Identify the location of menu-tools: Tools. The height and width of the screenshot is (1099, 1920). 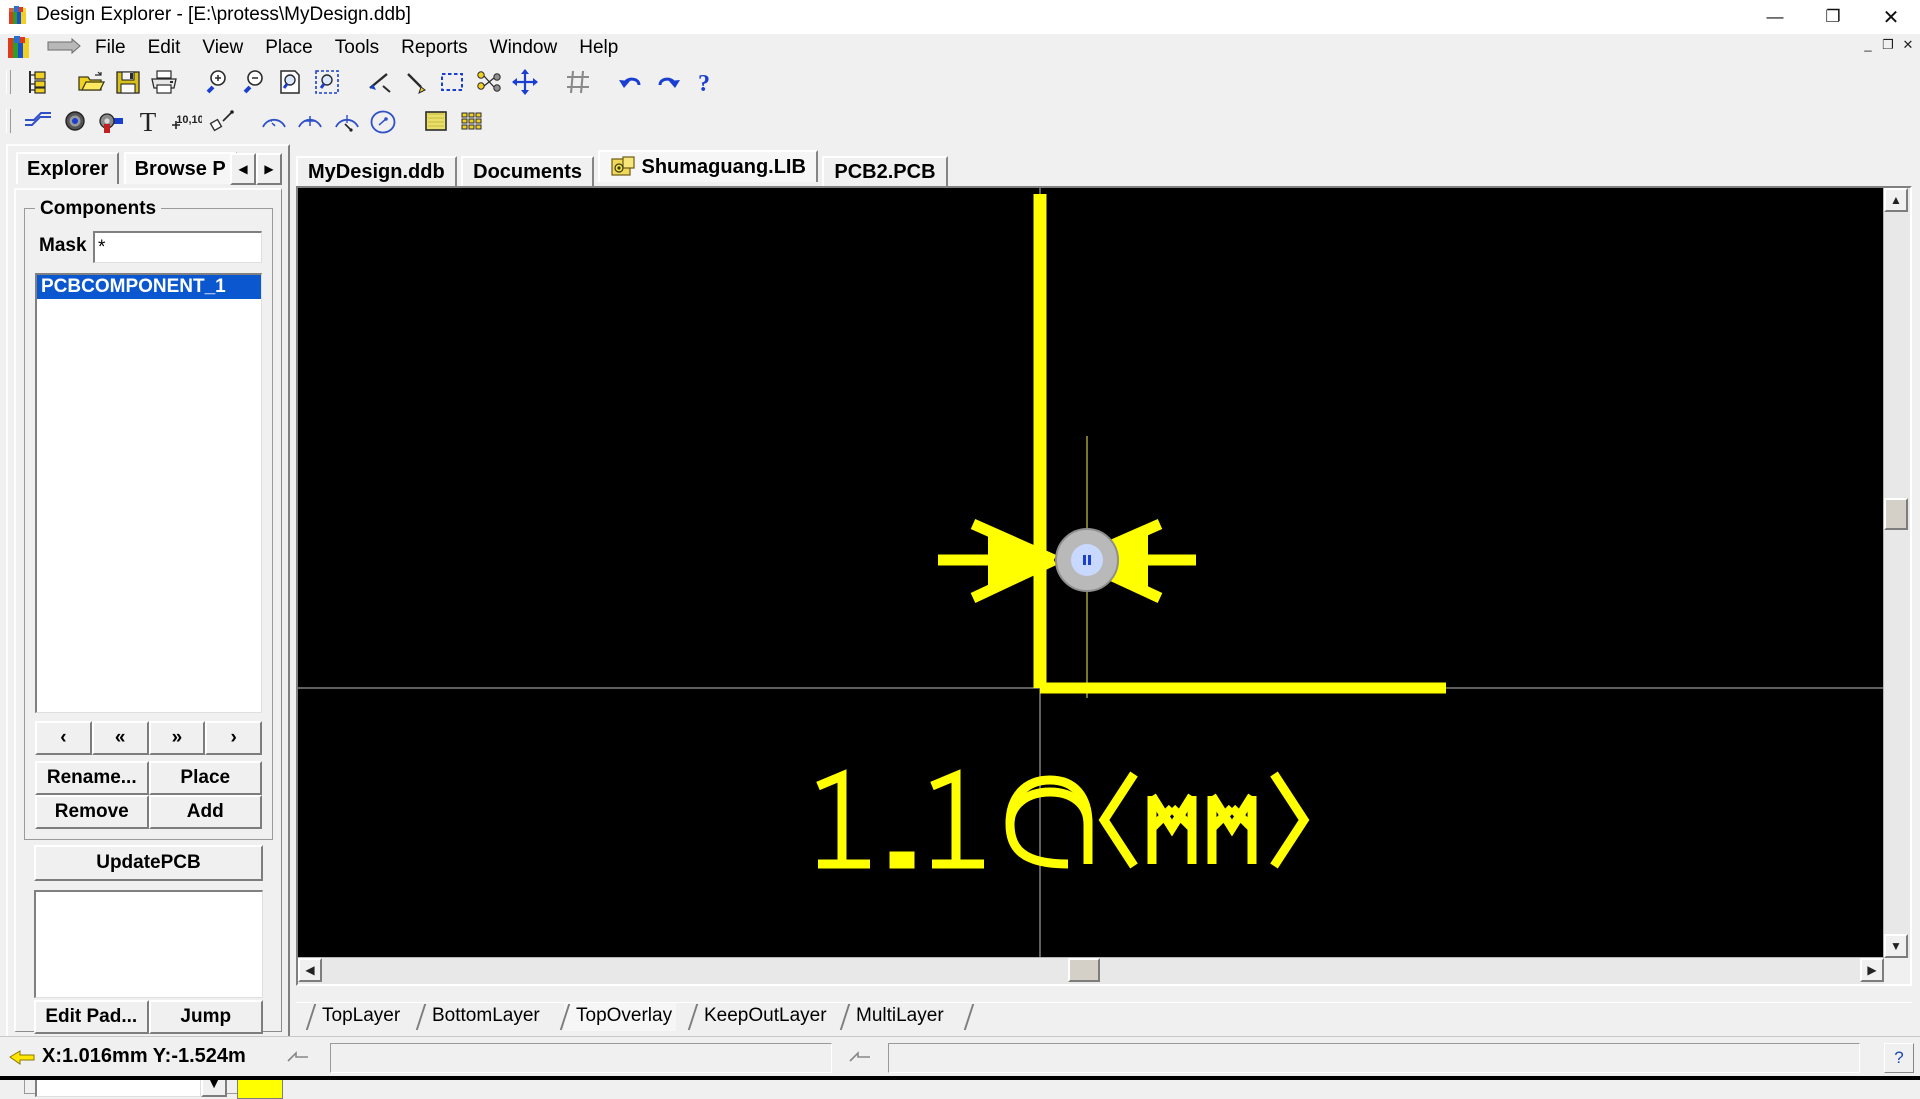
(357, 48).